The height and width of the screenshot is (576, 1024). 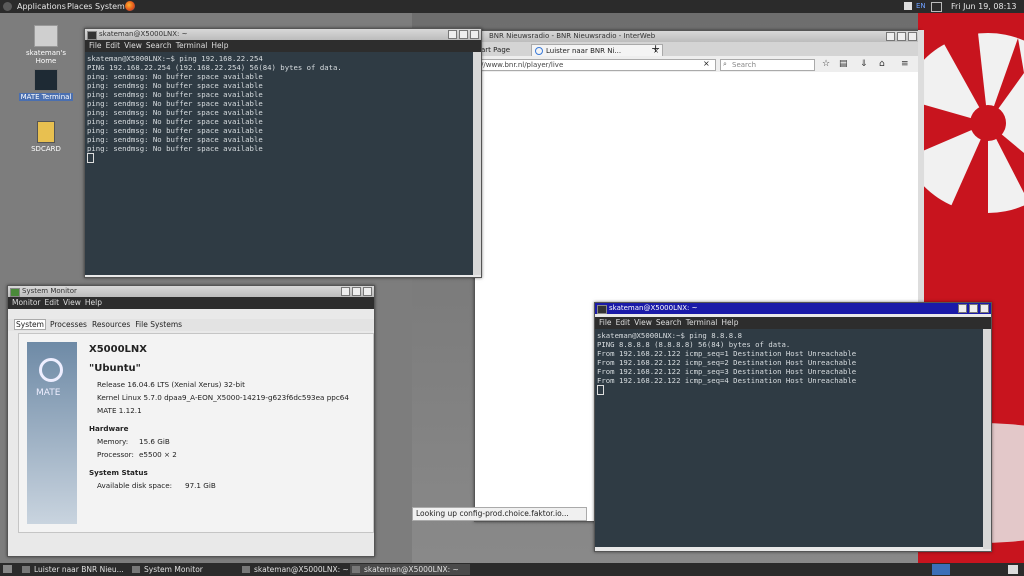 What do you see at coordinates (655, 48) in the screenshot?
I see `new-tab-button: +` at bounding box center [655, 48].